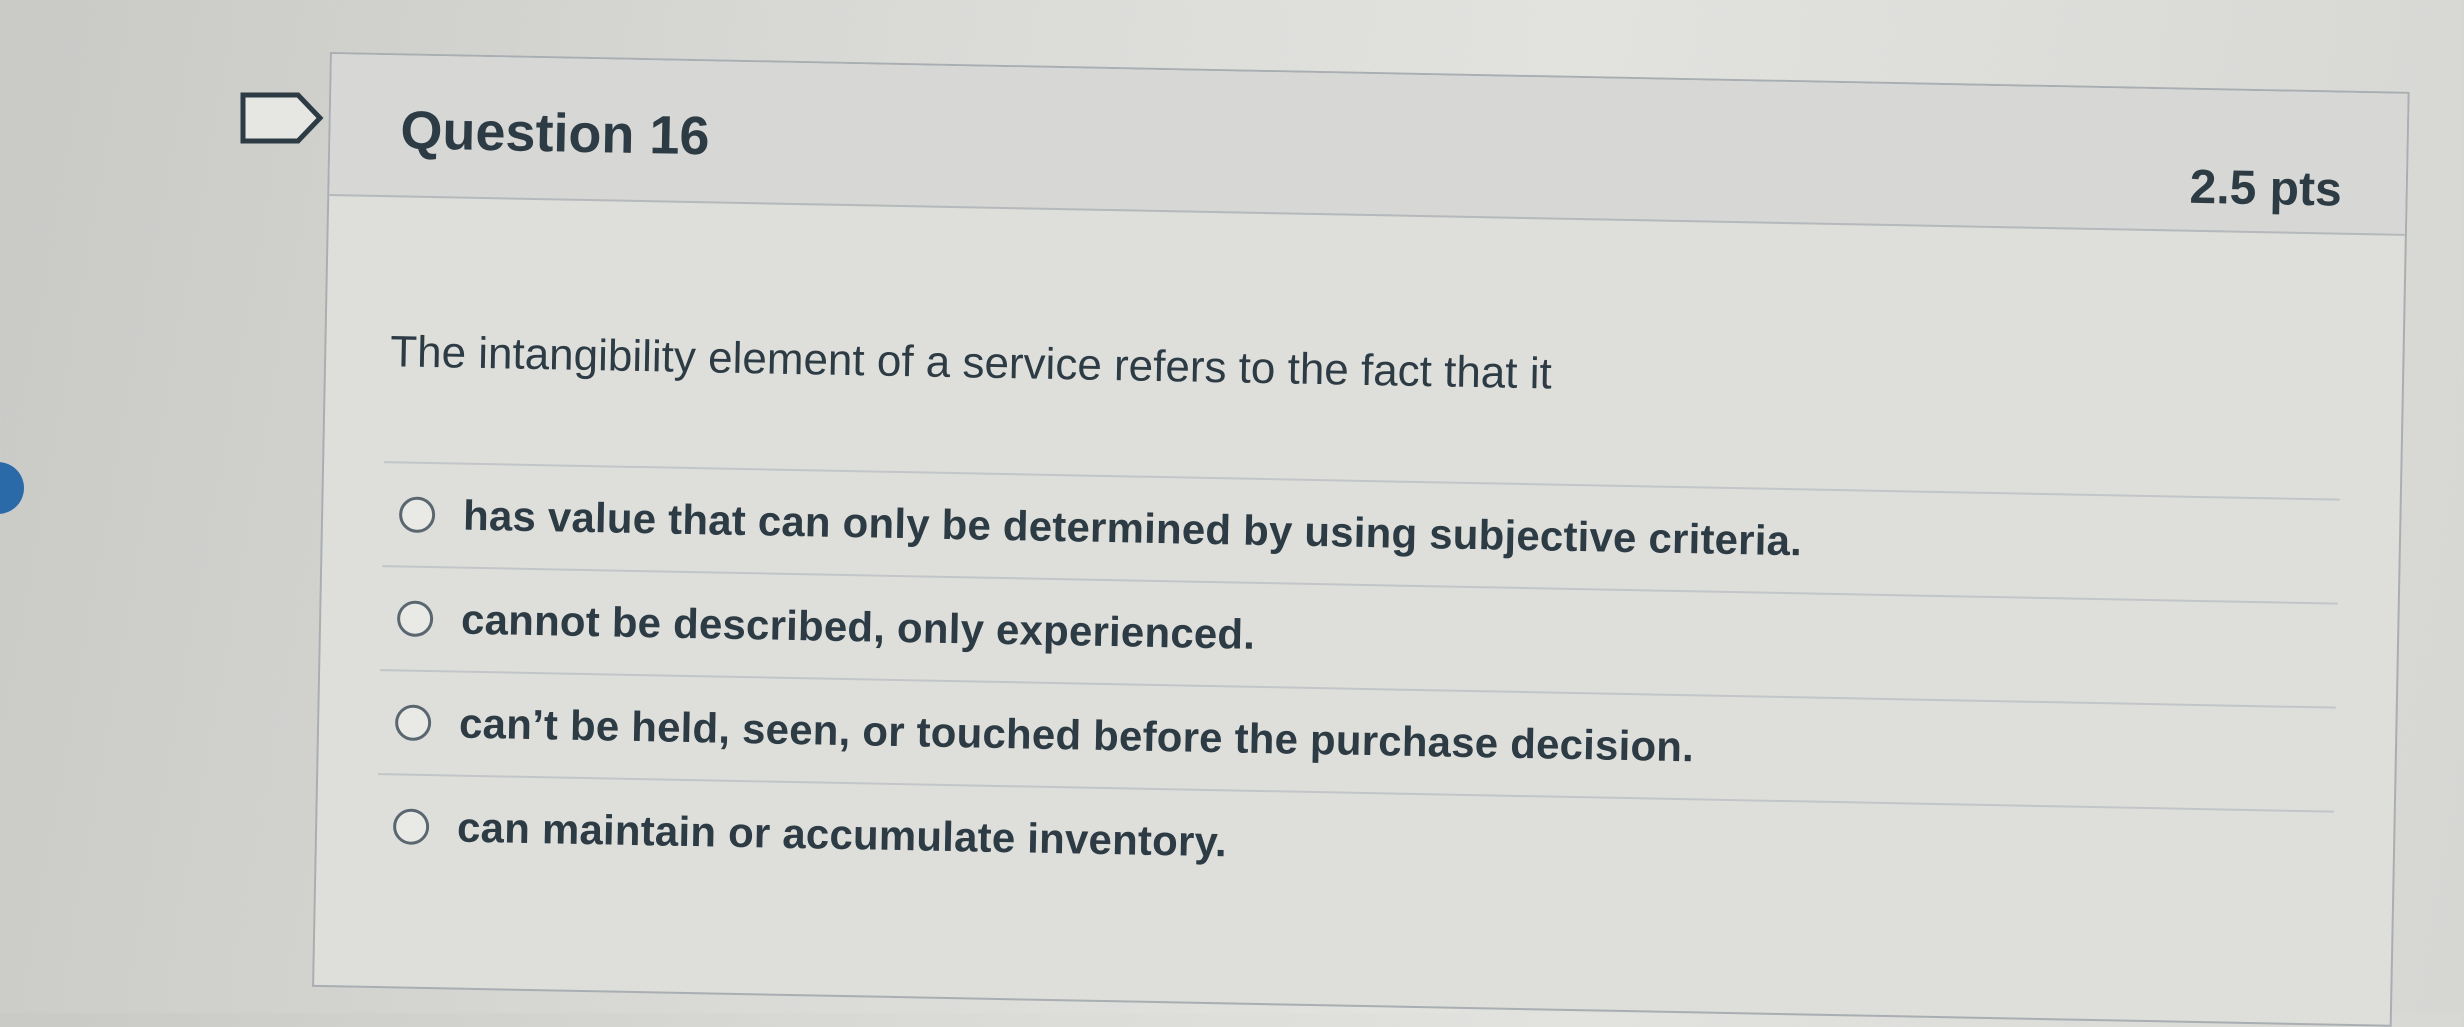 The height and width of the screenshot is (1027, 2464). Describe the element at coordinates (2266, 188) in the screenshot. I see `question-points: 2.5 pts` at that location.